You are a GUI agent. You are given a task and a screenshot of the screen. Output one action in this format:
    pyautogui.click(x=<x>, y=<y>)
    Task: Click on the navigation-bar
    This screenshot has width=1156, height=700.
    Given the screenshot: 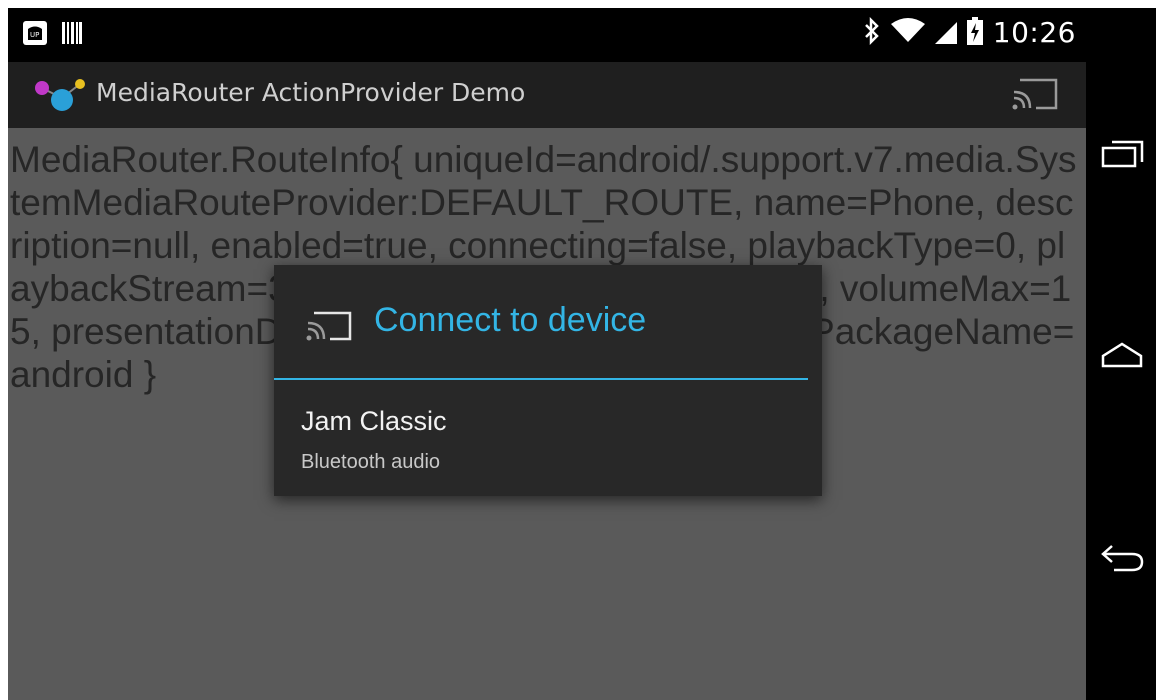 What is the action you would take?
    pyautogui.click(x=1121, y=354)
    